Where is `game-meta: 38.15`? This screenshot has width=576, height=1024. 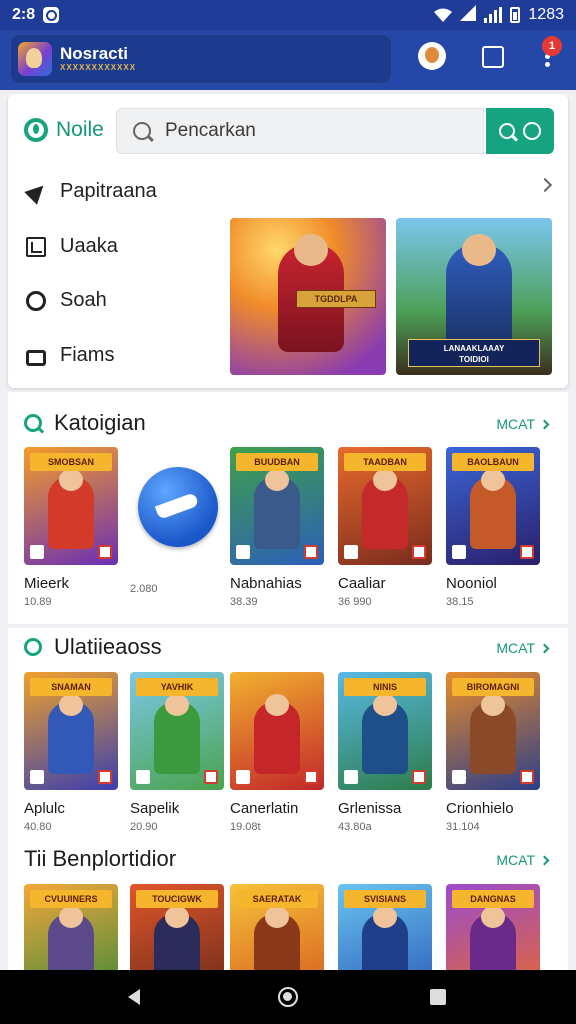
game-meta: 38.15 is located at coordinates (460, 602).